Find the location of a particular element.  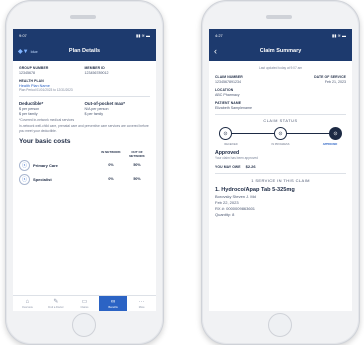

tab-benefits: ∞ Benefits is located at coordinates (113, 303).